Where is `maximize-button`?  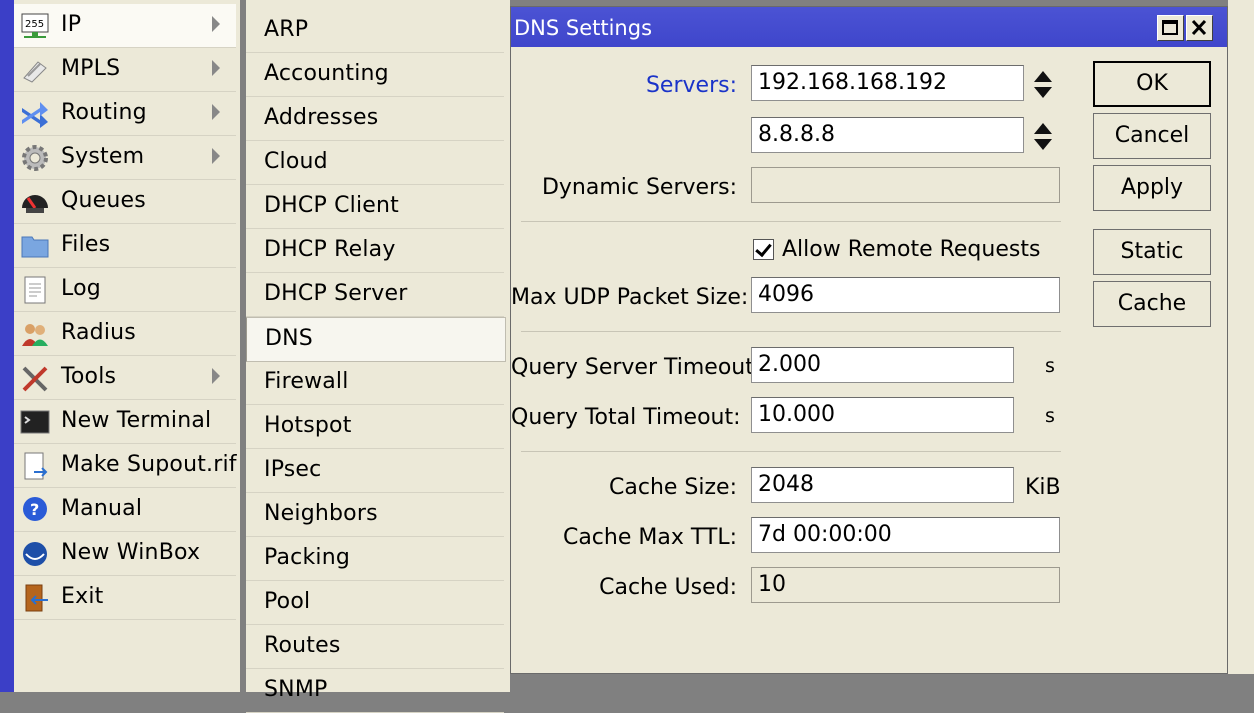 maximize-button is located at coordinates (1170, 28).